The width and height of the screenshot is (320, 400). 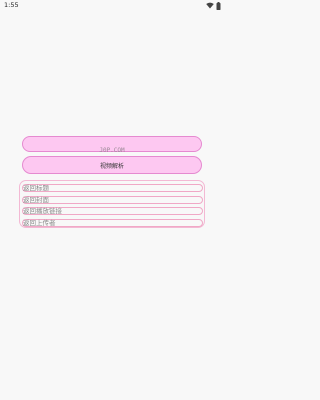 I want to click on results-group: 返回标题 返回封面 返回播放链接 返回上传者, so click(x=112, y=204).